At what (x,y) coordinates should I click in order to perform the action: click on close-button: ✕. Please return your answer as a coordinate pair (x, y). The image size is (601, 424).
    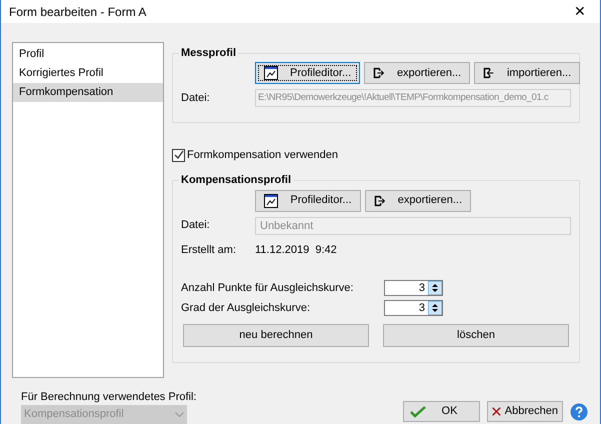
    Looking at the image, I should click on (580, 11).